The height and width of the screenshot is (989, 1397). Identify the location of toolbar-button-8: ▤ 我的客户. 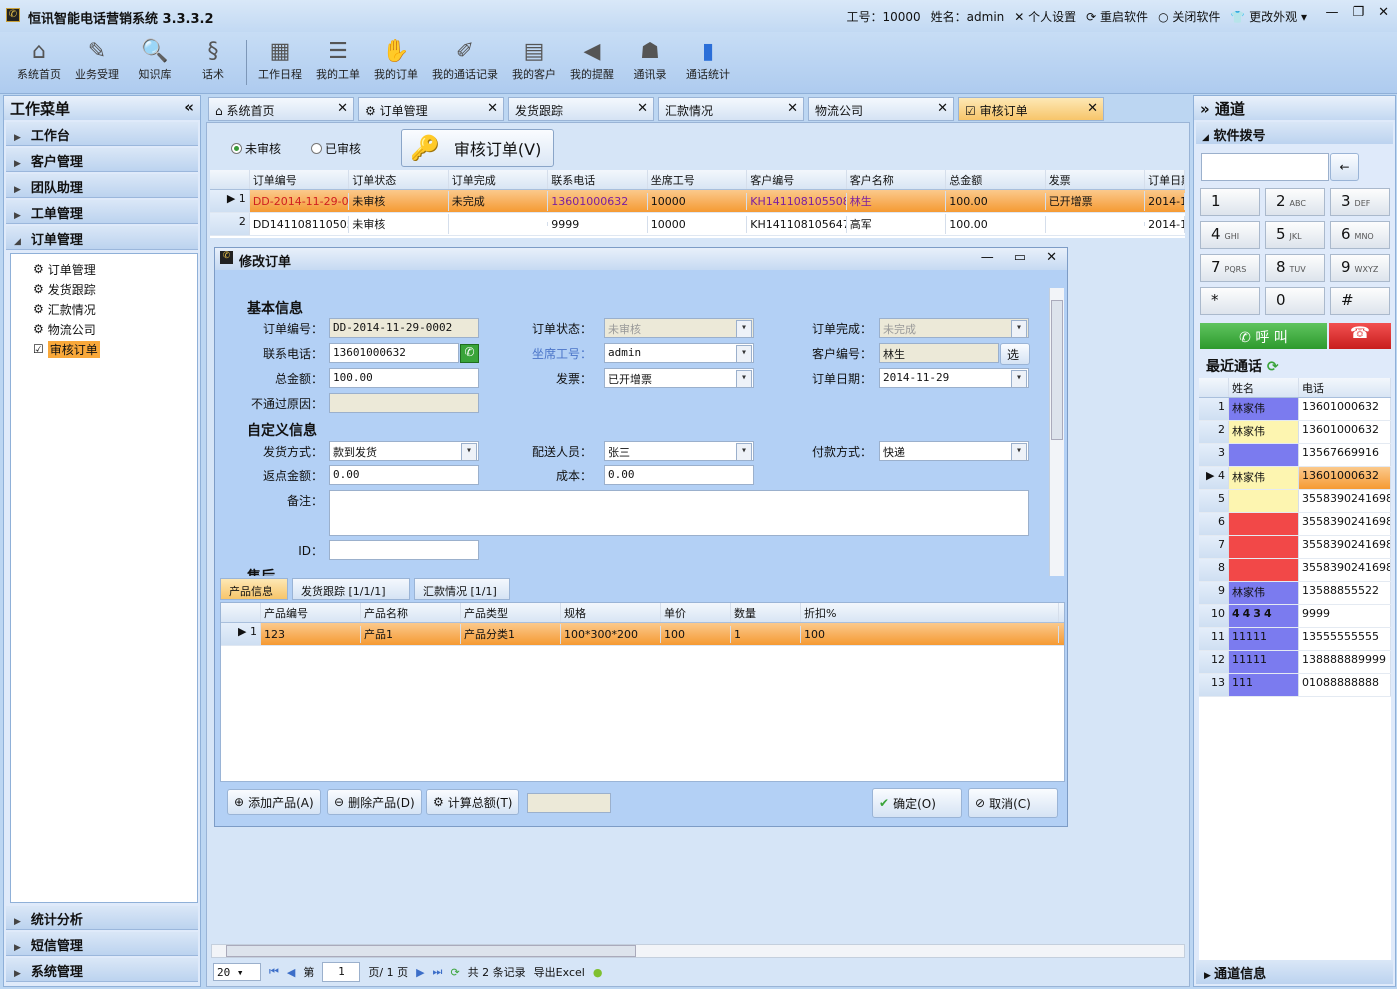
(534, 62).